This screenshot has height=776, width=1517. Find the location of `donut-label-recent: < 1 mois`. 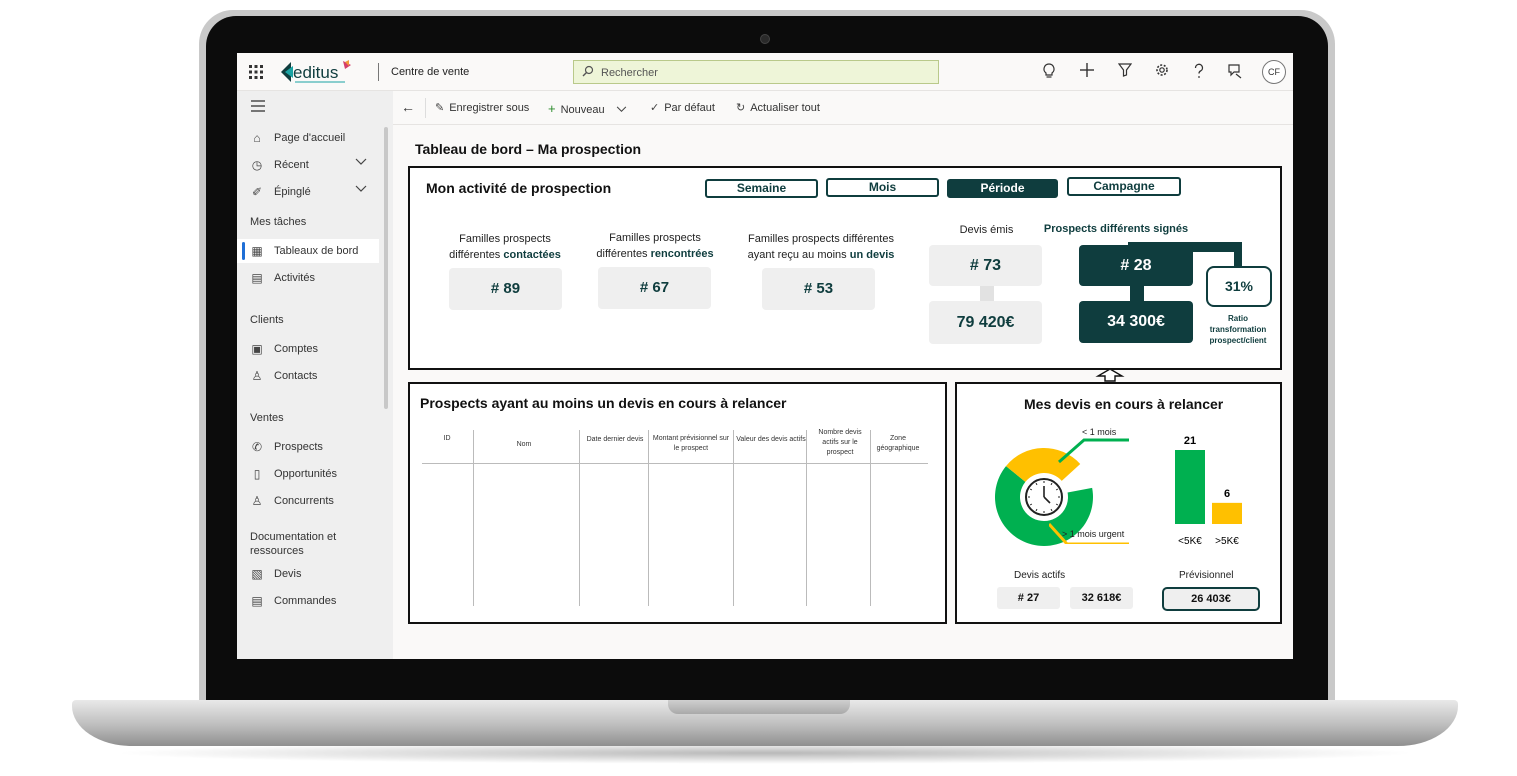

donut-label-recent: < 1 mois is located at coordinates (1099, 432).